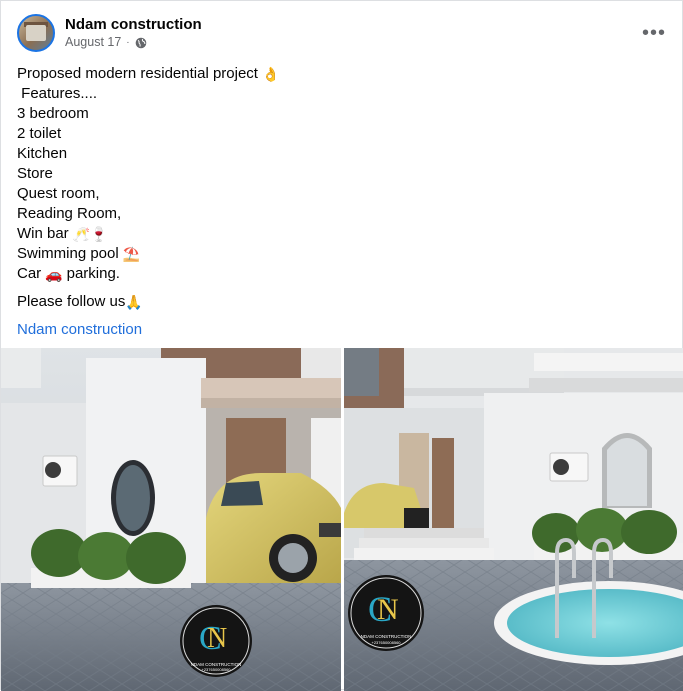  Describe the element at coordinates (35, 173) in the screenshot. I see `body-line: Store` at that location.